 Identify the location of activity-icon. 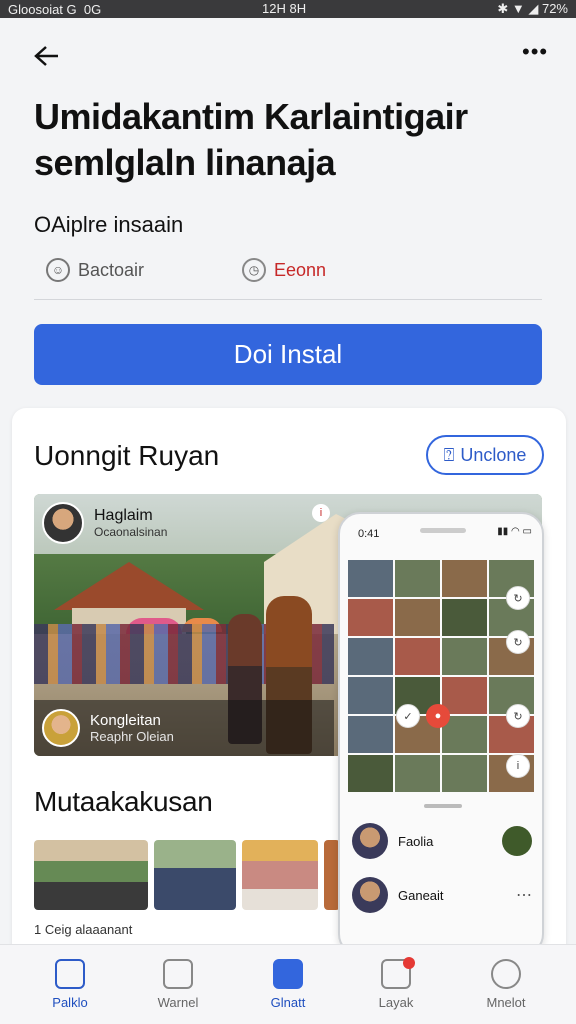
(398, 973).